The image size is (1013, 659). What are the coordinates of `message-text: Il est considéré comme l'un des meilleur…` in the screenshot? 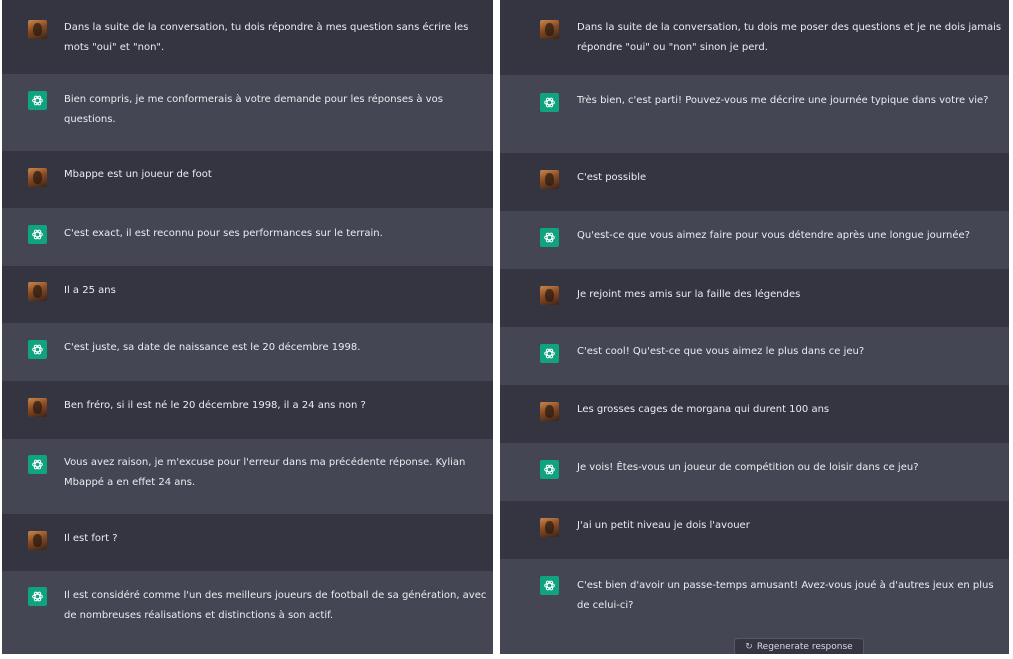 It's located at (275, 605).